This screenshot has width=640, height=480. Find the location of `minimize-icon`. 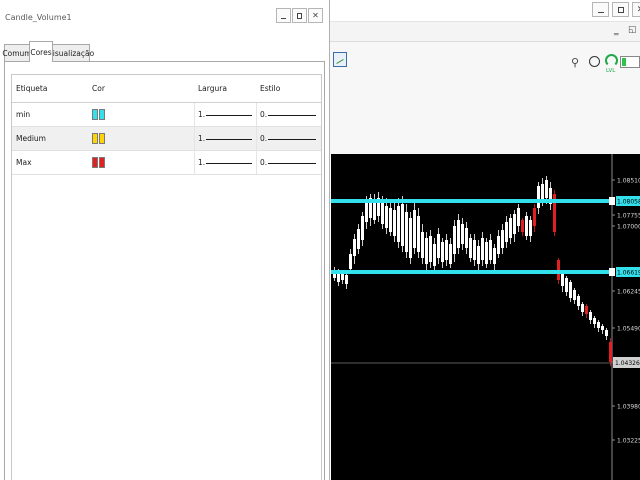

minimize-icon is located at coordinates (283, 18).